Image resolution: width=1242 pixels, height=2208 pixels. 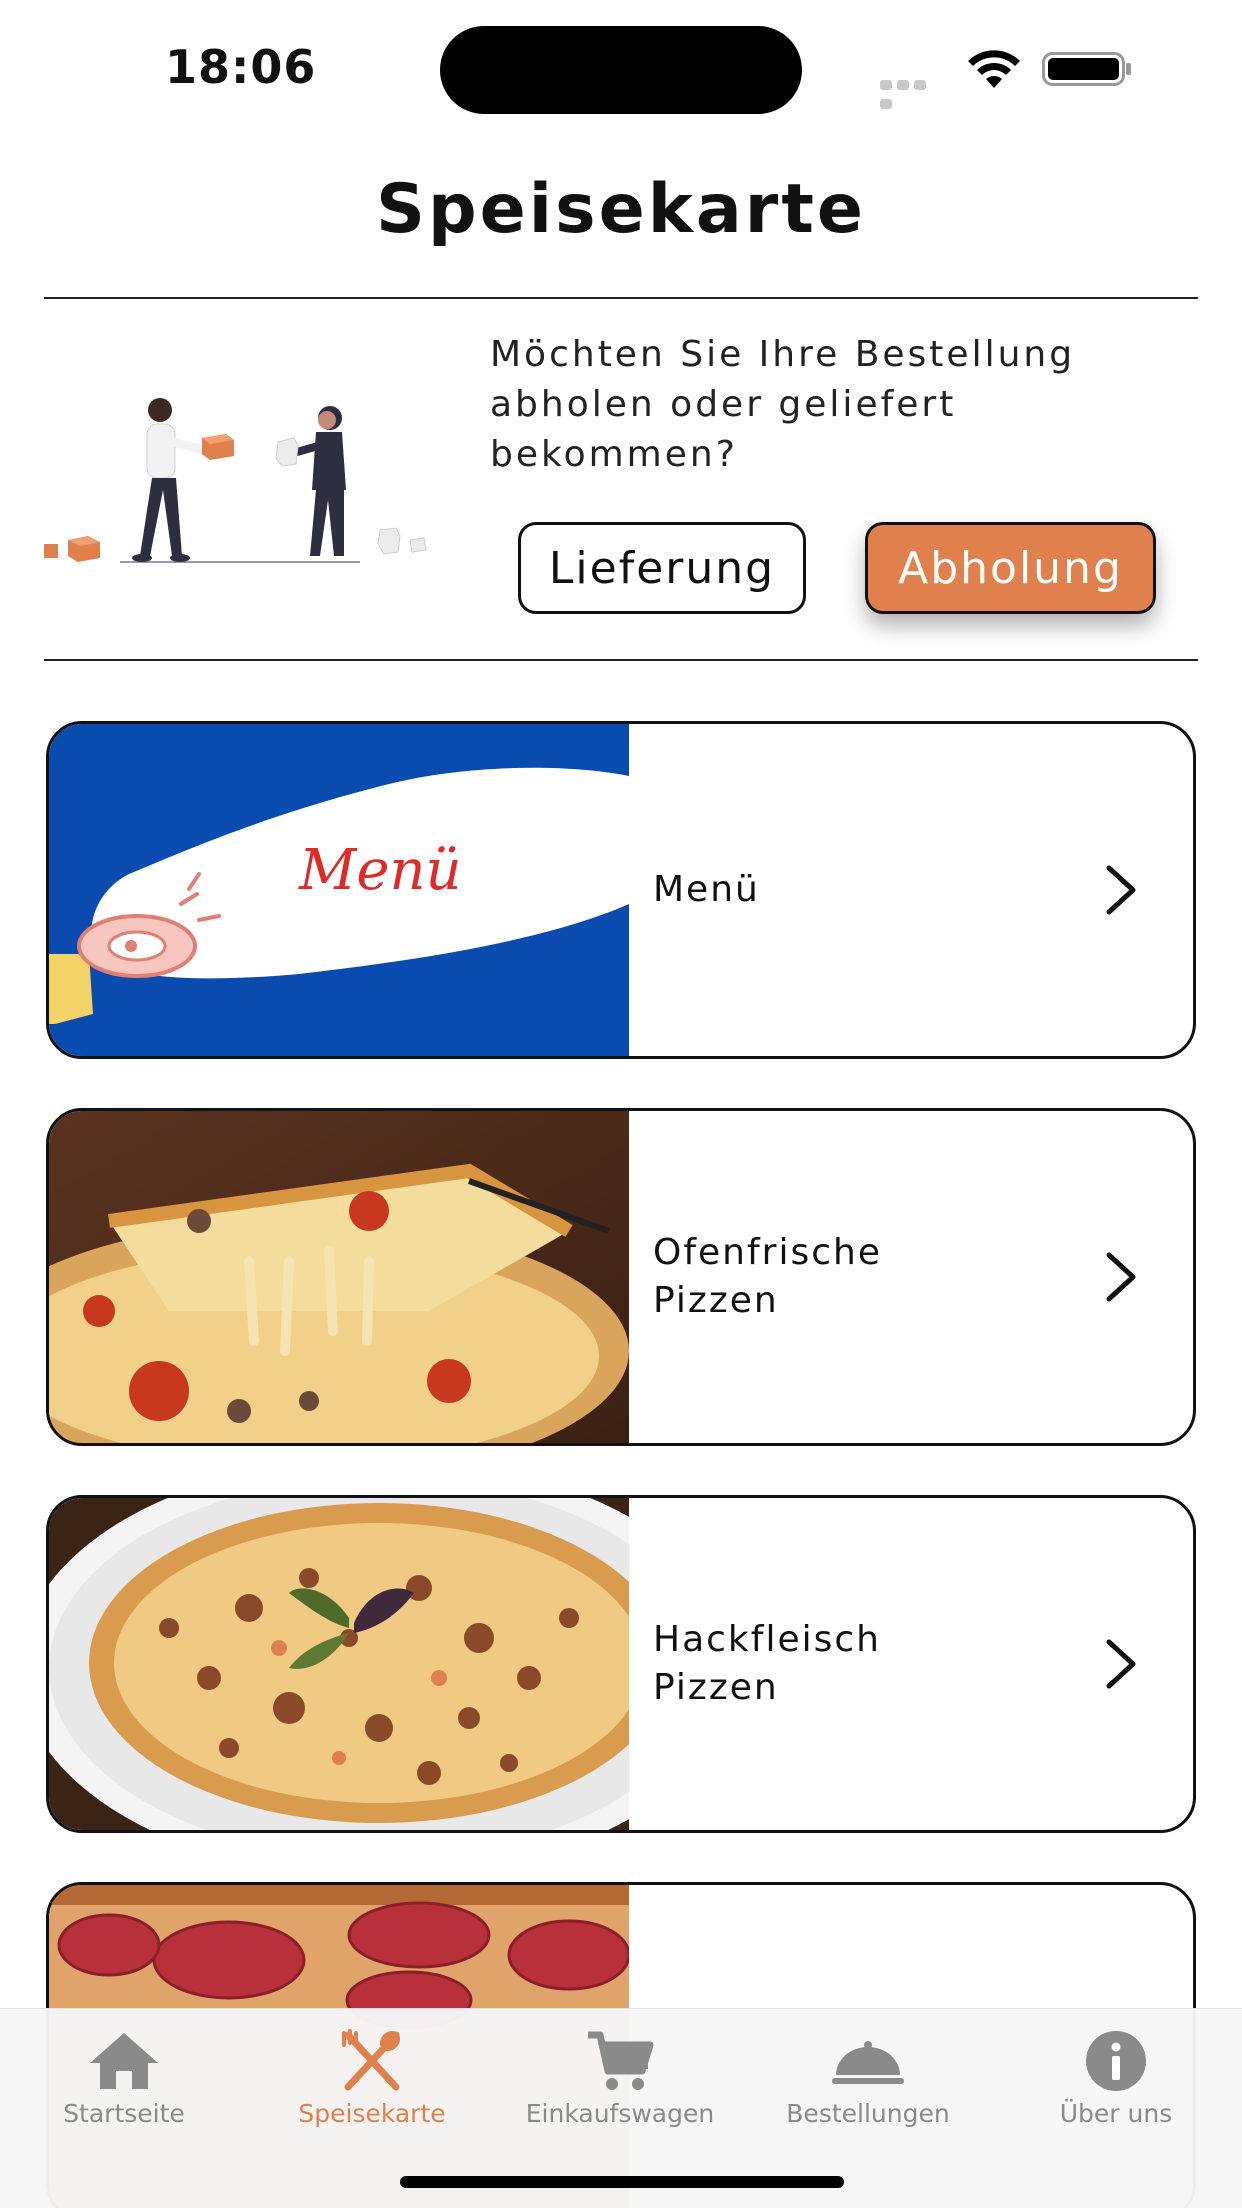 I want to click on banner-text: Menü, so click(x=380, y=870).